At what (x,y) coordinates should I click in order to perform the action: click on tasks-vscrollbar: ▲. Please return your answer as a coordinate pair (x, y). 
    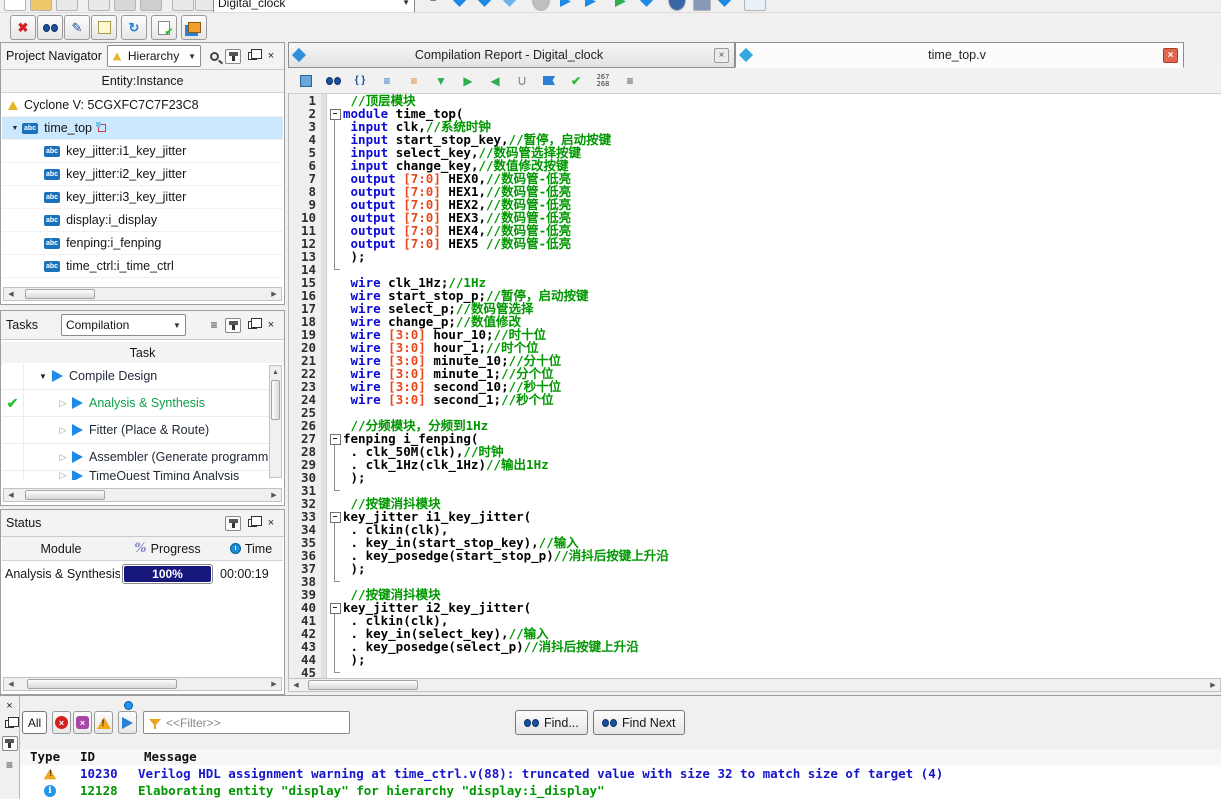
    Looking at the image, I should click on (275, 421).